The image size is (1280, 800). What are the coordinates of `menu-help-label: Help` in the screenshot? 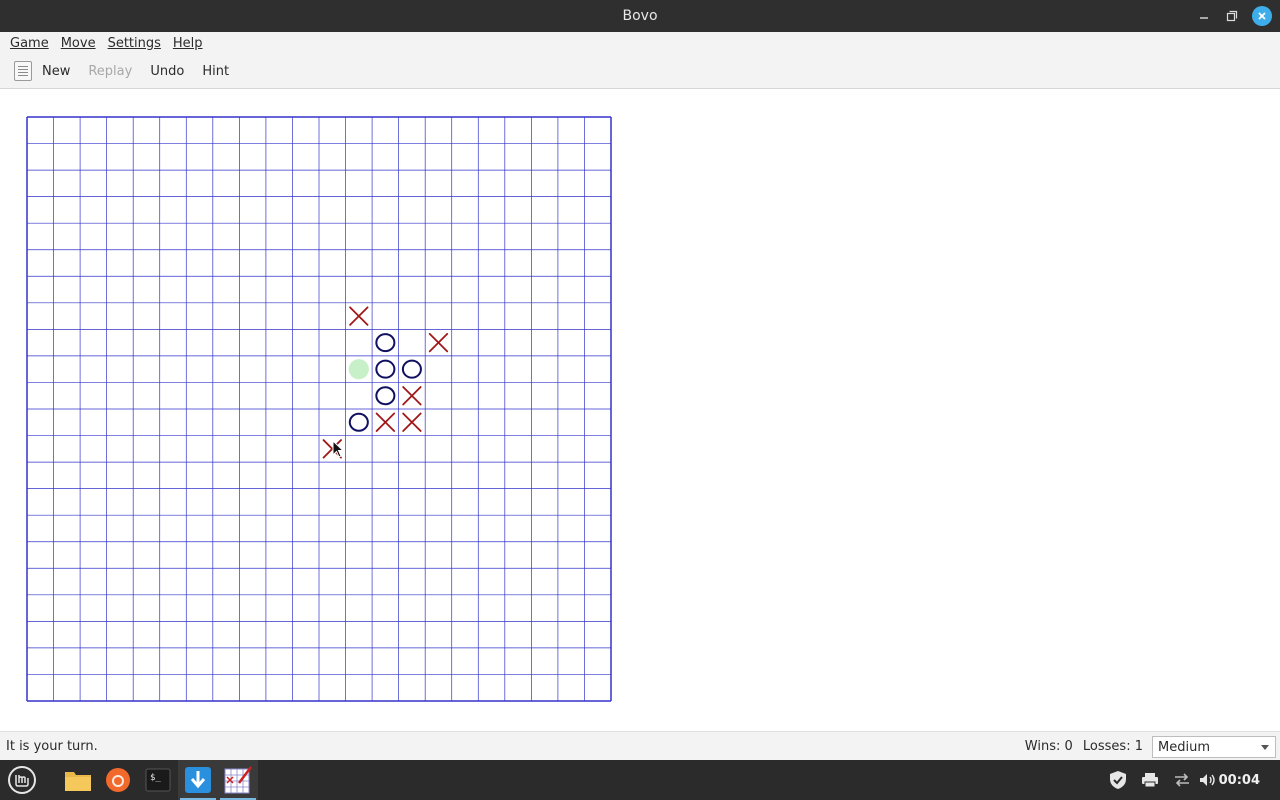 It's located at (187, 43).